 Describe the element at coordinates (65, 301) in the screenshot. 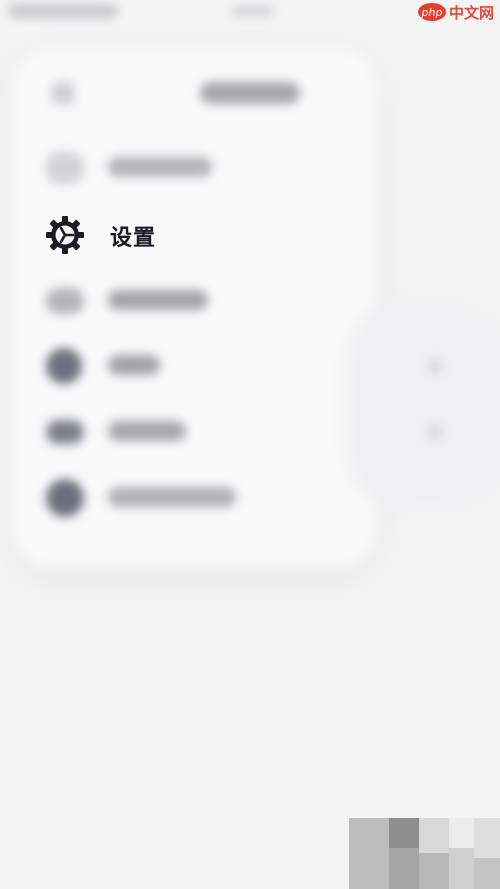

I see `card-icon` at that location.